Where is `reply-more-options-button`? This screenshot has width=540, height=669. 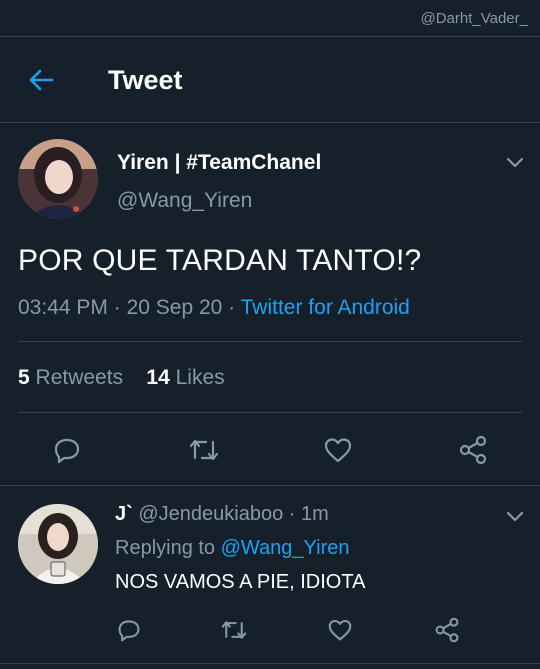 reply-more-options-button is located at coordinates (515, 516).